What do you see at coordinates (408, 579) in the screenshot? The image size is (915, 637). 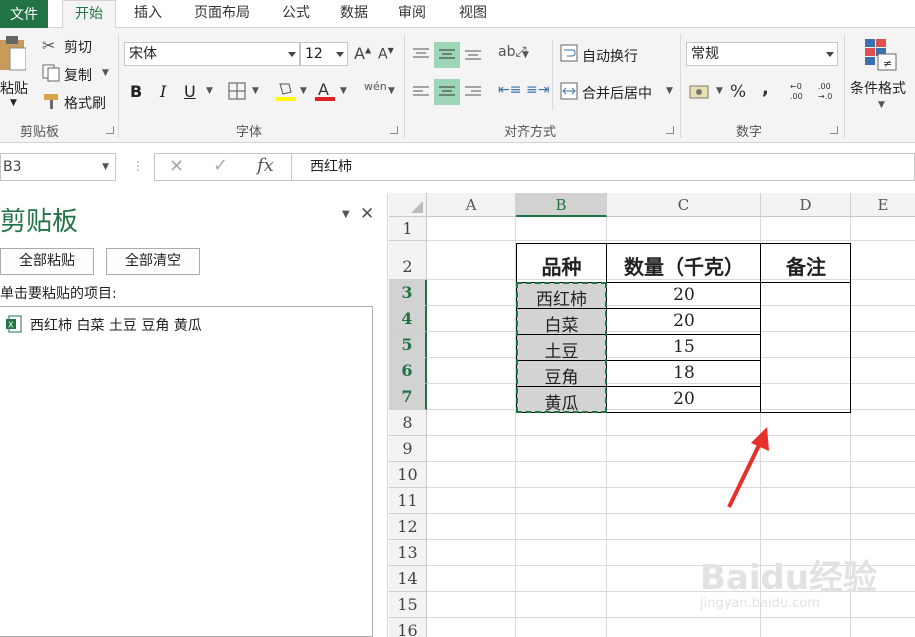 I see `row-header-14: 14` at bounding box center [408, 579].